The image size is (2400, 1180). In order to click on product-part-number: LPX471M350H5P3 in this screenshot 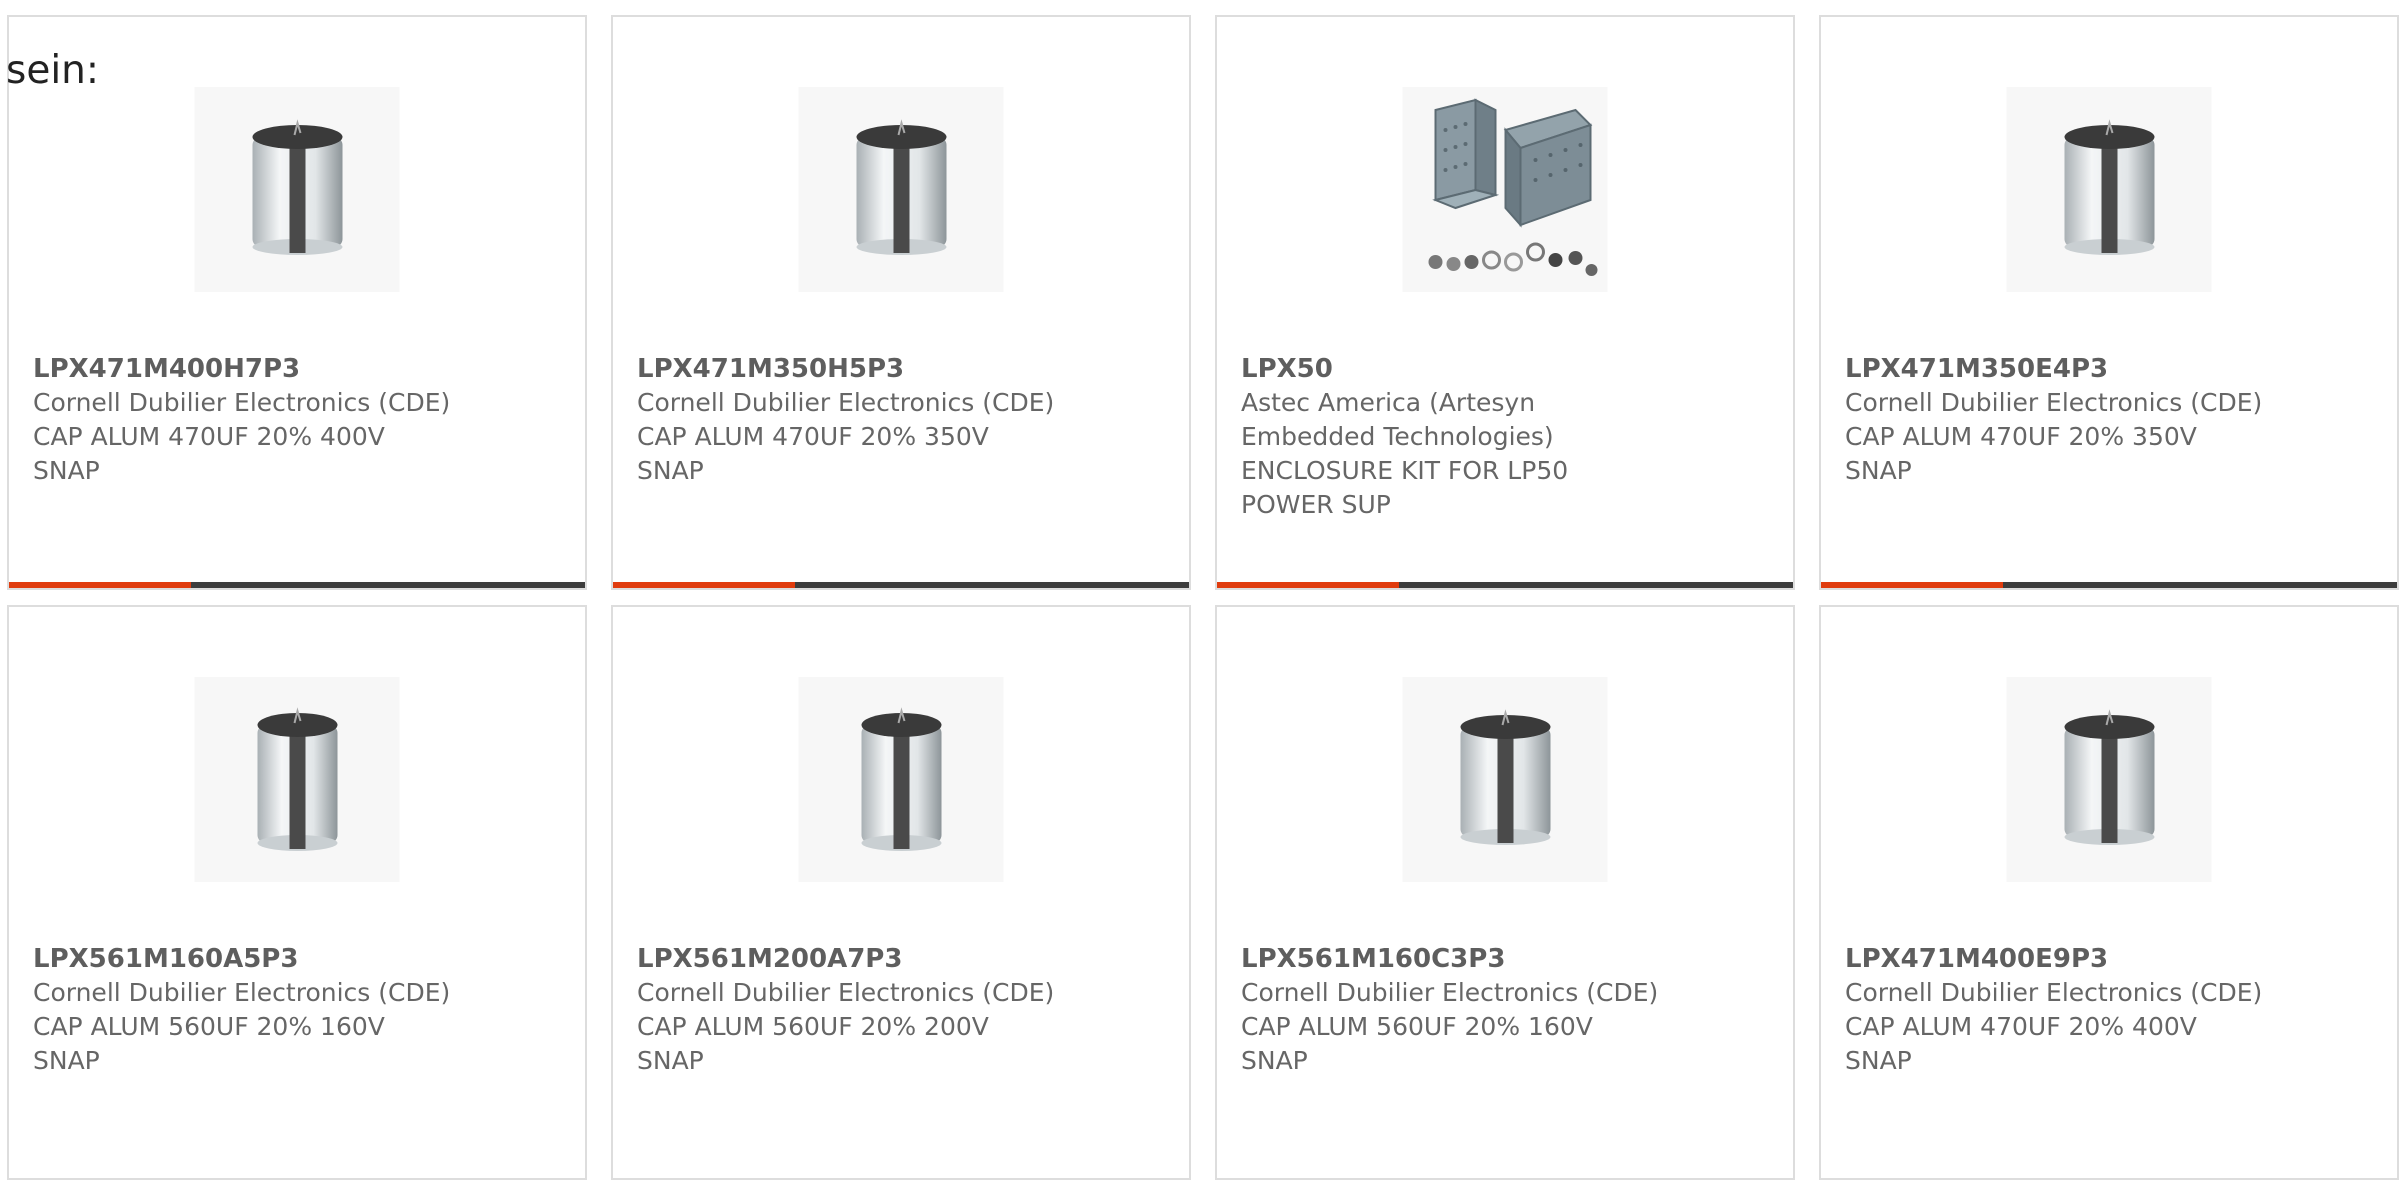, I will do `click(770, 369)`.